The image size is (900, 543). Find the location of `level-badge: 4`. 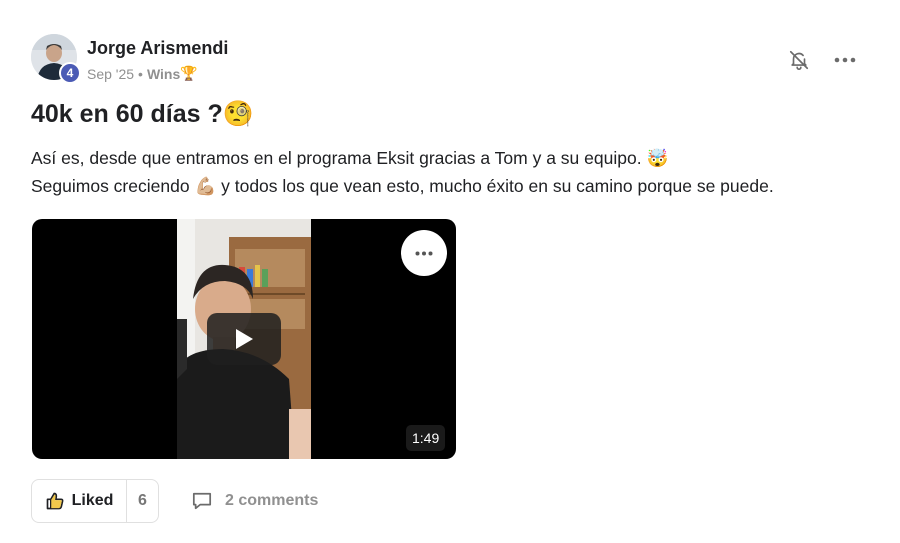

level-badge: 4 is located at coordinates (70, 73).